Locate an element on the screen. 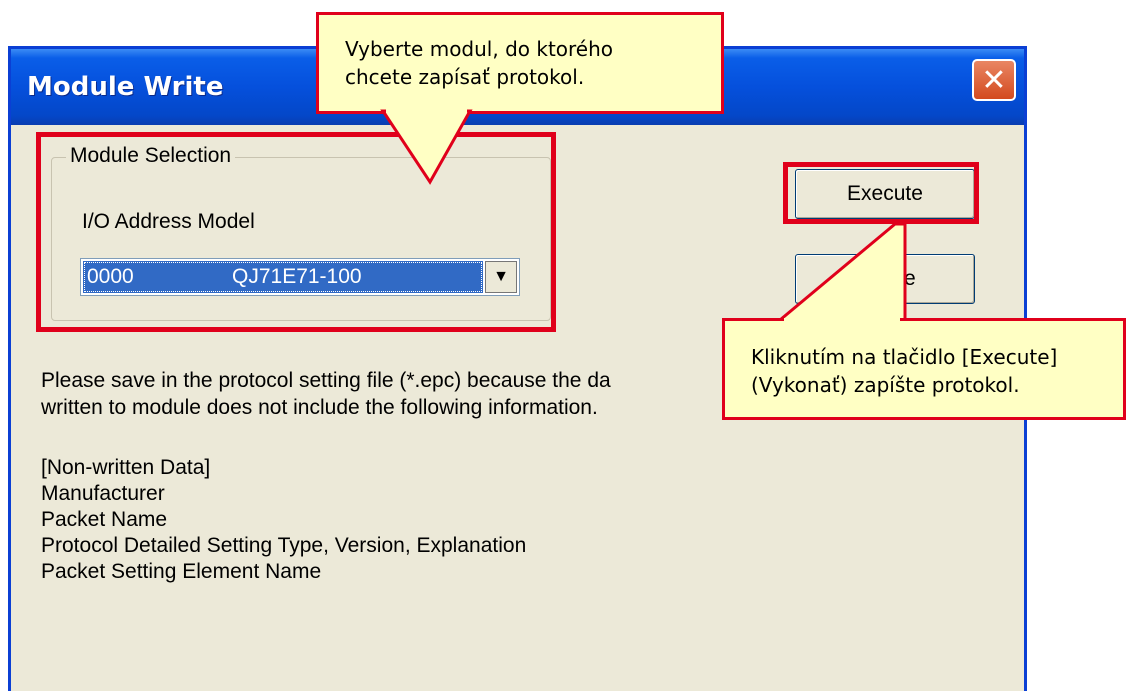  dropdown-button: ▼ is located at coordinates (501, 277).